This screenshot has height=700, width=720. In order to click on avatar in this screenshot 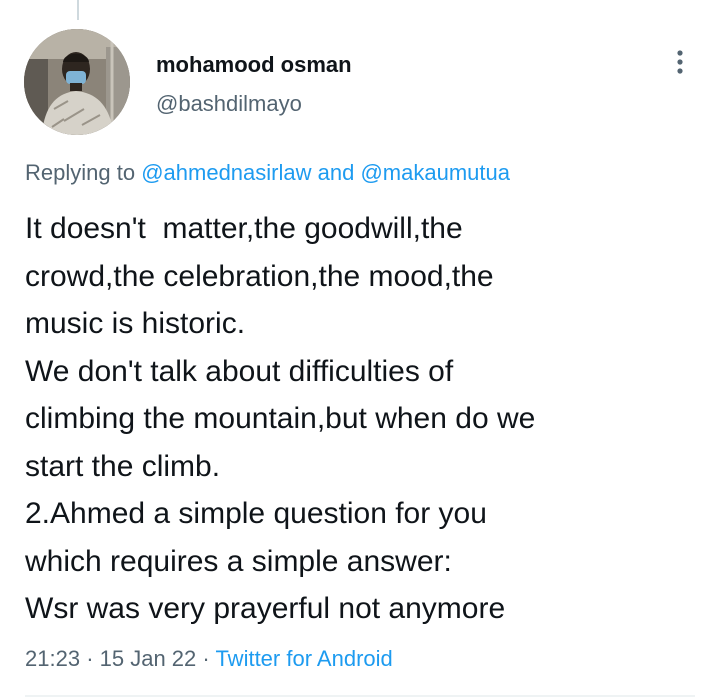, I will do `click(77, 82)`.